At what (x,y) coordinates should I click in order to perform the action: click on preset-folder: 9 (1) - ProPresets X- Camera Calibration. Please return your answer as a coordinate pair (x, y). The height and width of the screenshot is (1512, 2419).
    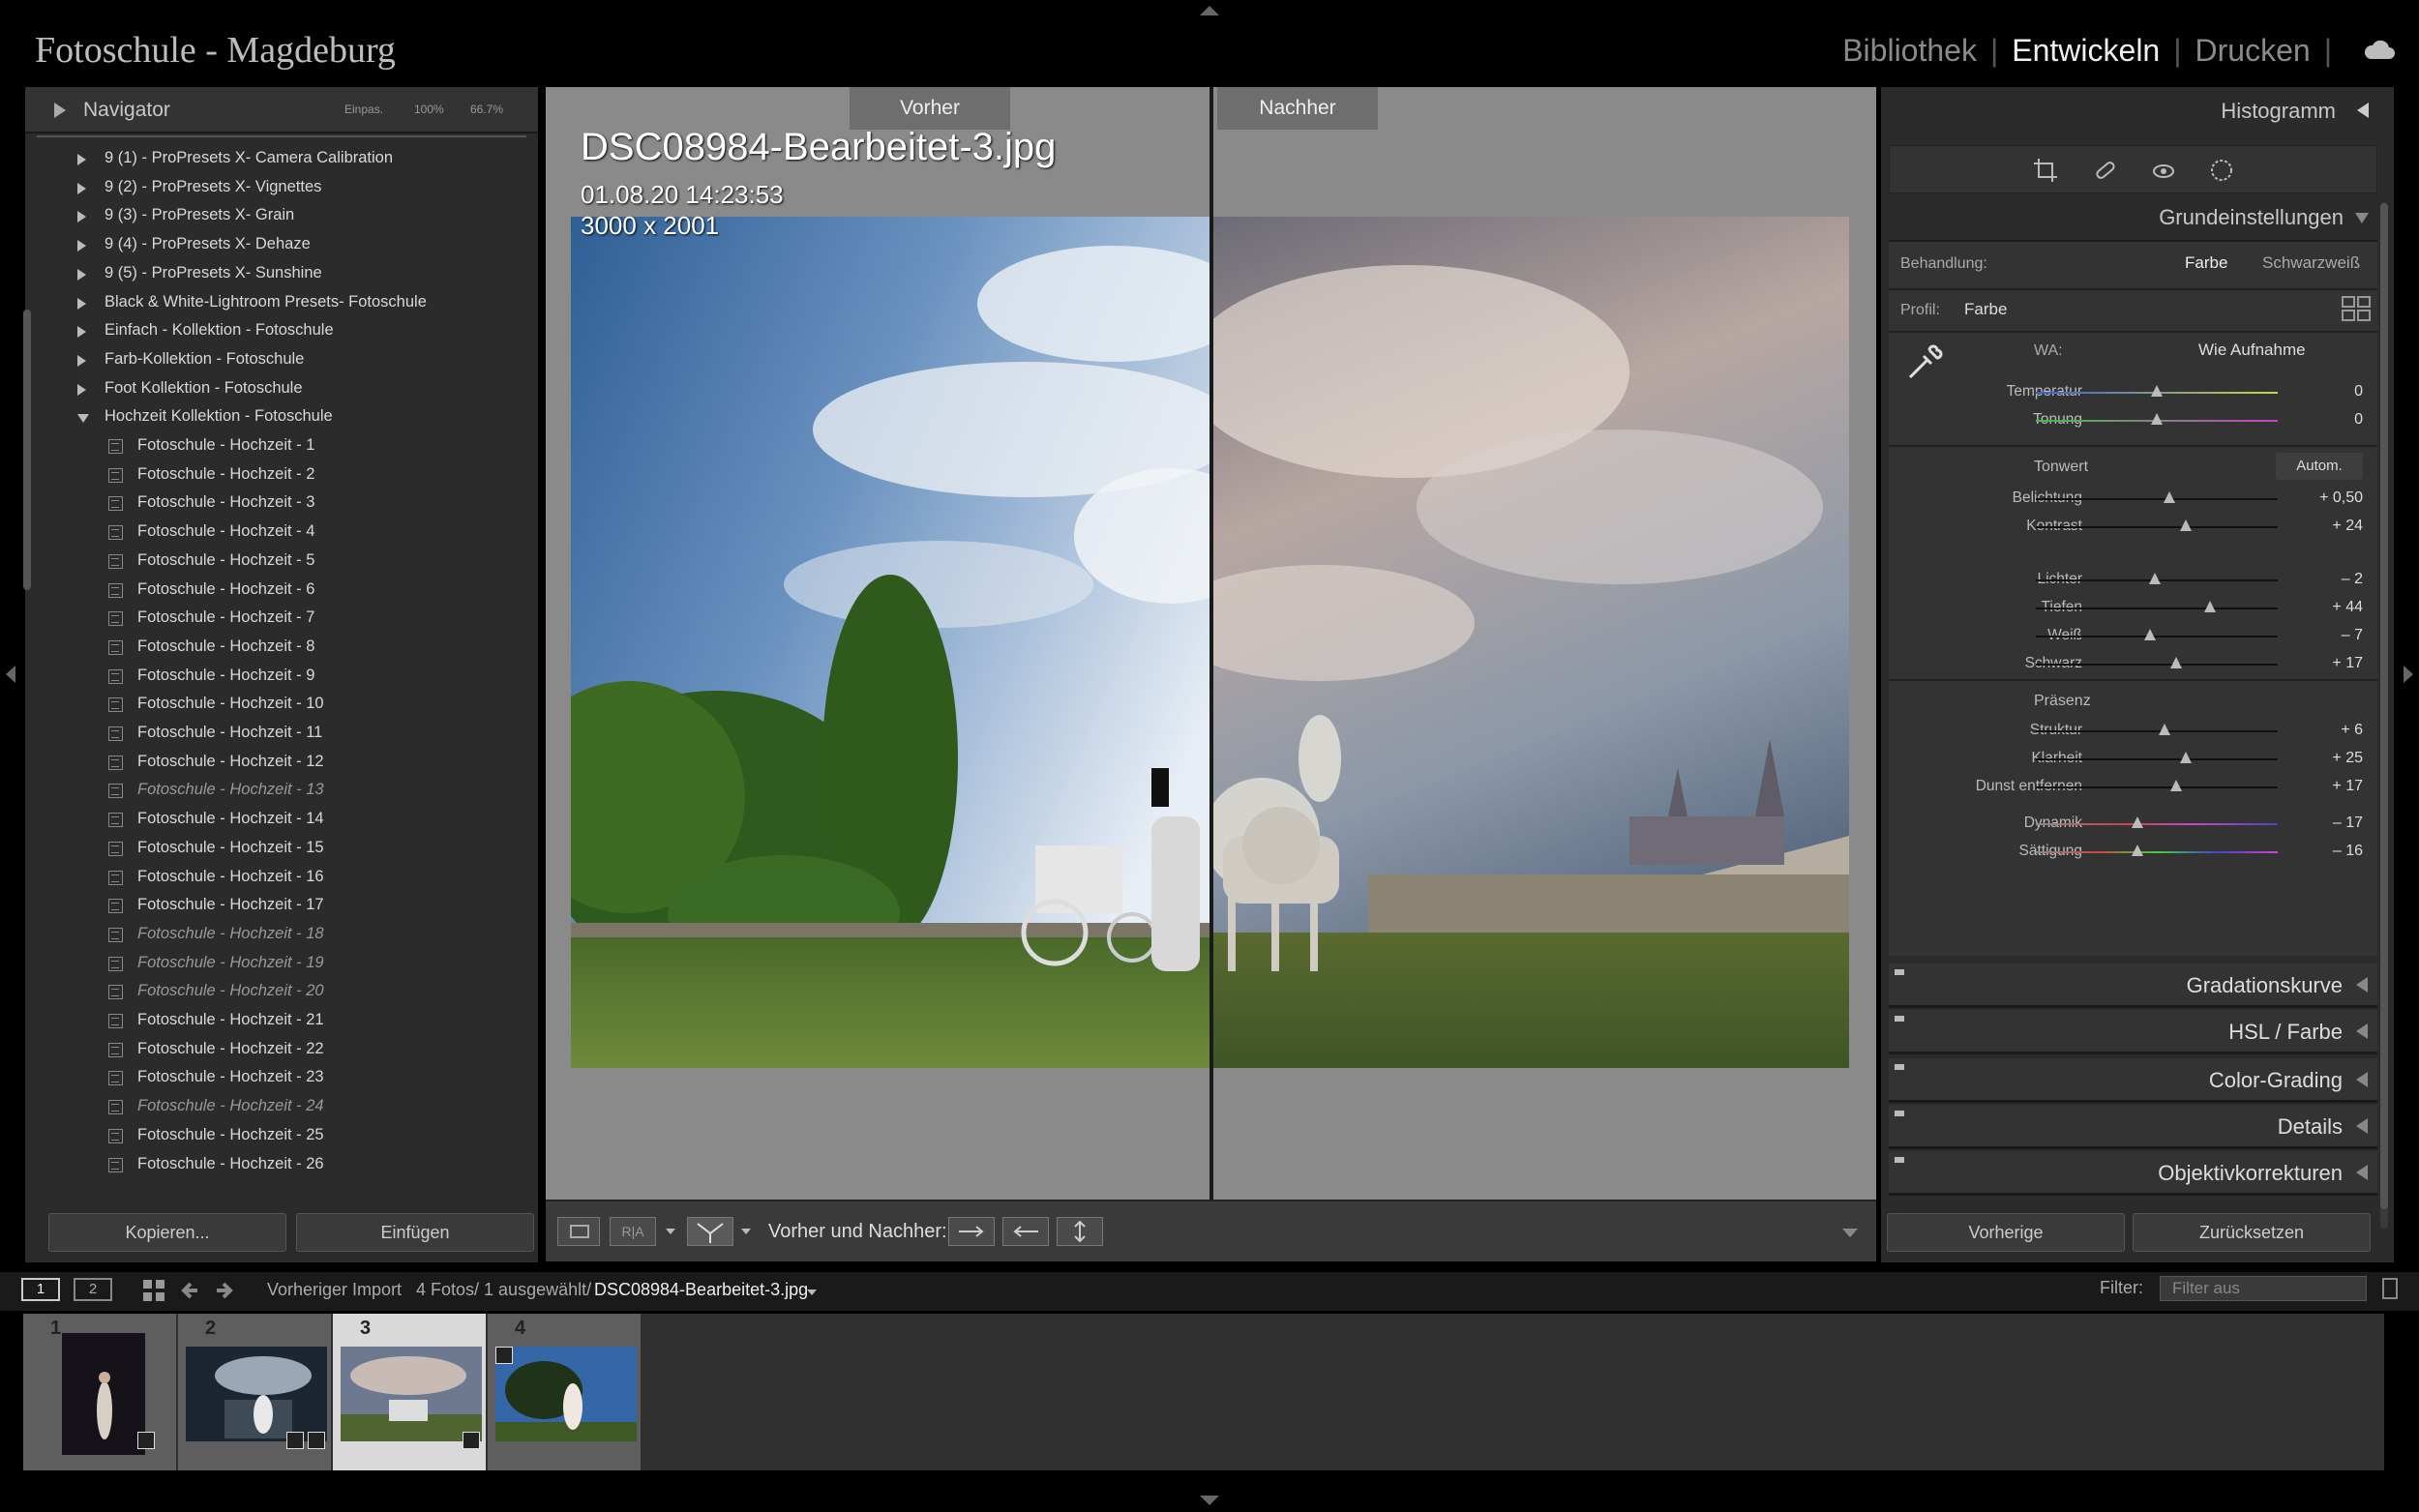
    Looking at the image, I should click on (282, 159).